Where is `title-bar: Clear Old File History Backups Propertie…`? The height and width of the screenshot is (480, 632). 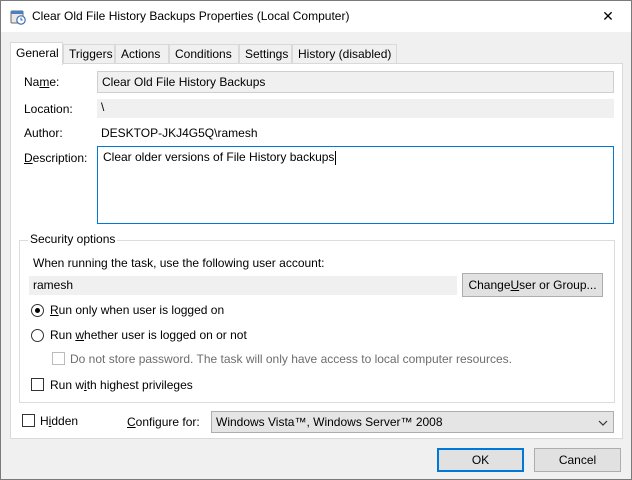
title-bar: Clear Old File History Backups Propertie… is located at coordinates (316, 16).